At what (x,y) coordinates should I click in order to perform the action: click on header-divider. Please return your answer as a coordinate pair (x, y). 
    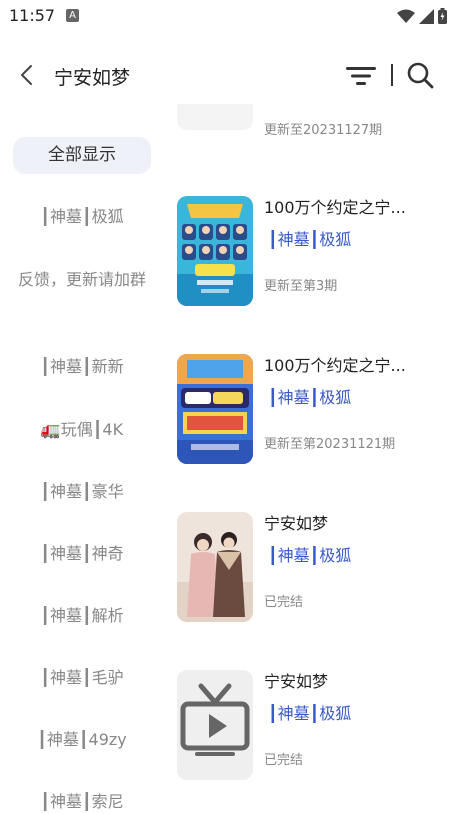
    Looking at the image, I should click on (392, 75).